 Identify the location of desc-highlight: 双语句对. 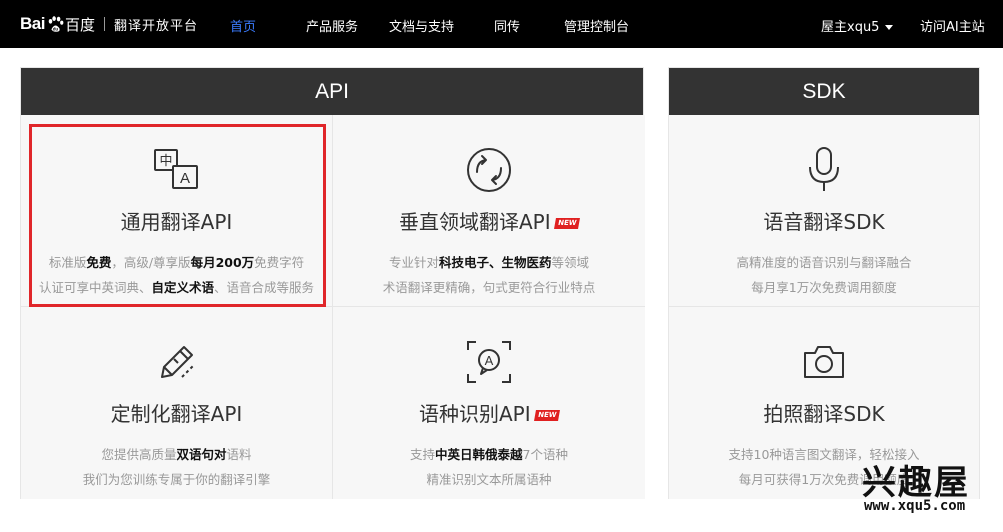
(201, 454).